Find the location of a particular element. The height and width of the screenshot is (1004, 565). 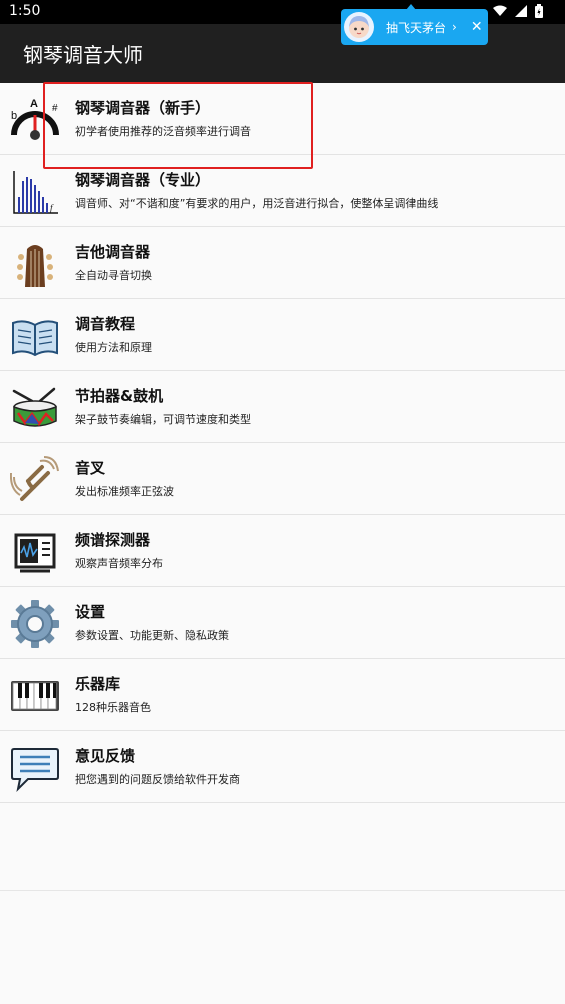

piano-keys-icon is located at coordinates (35, 696).